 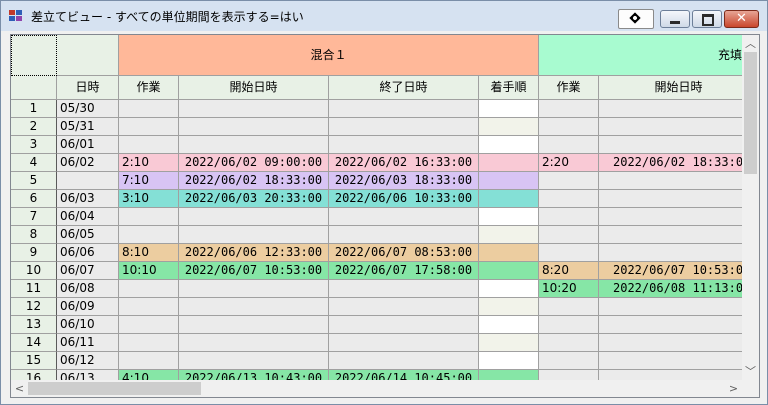 What do you see at coordinates (88, 325) in the screenshot?
I see `date-cell: 06/10` at bounding box center [88, 325].